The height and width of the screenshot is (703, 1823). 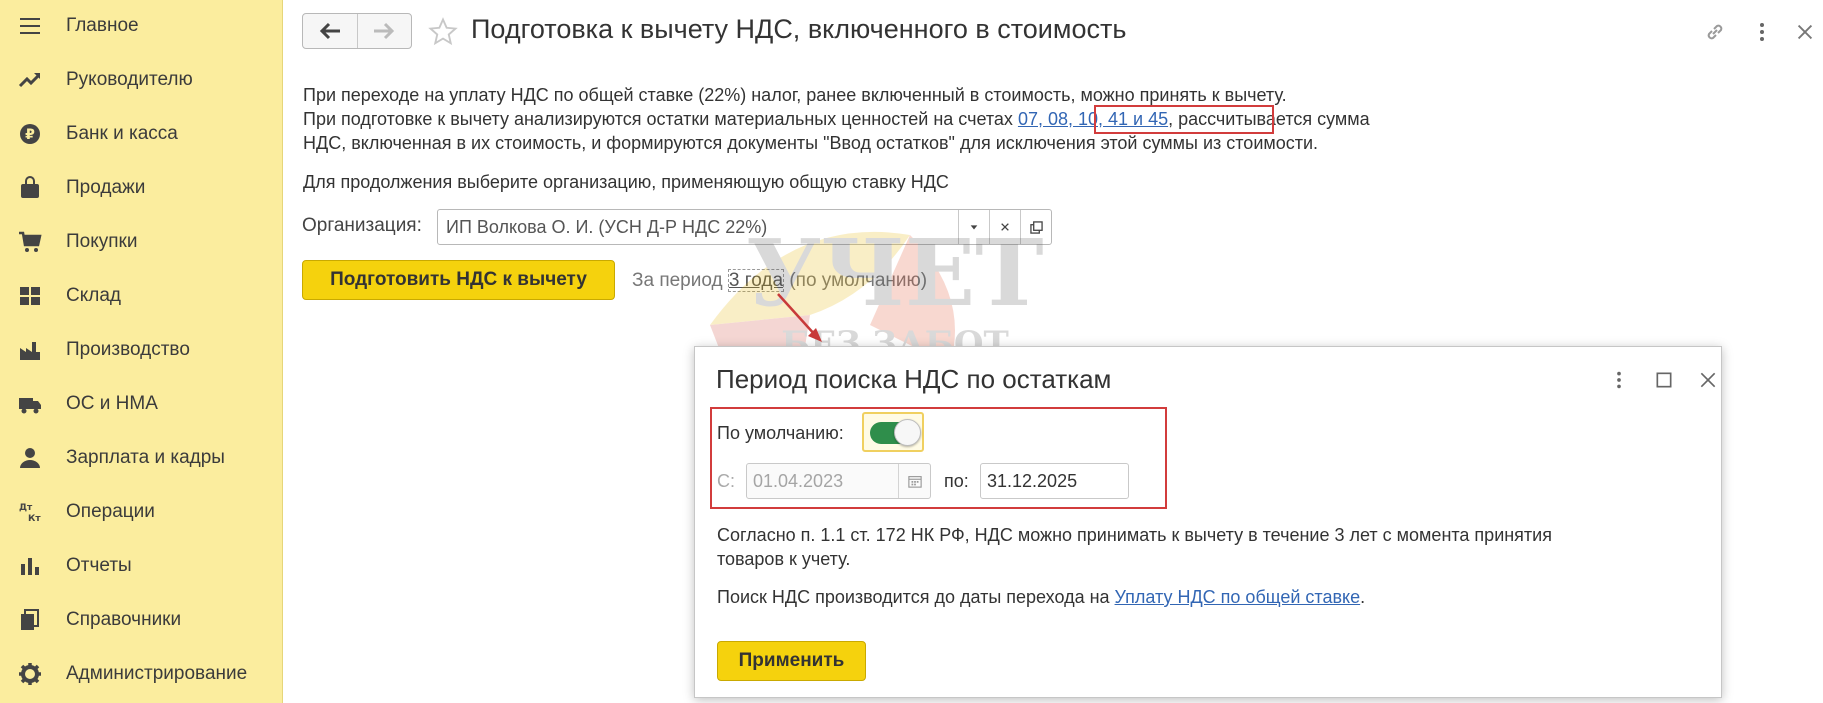 I want to click on back-button, so click(x=330, y=31).